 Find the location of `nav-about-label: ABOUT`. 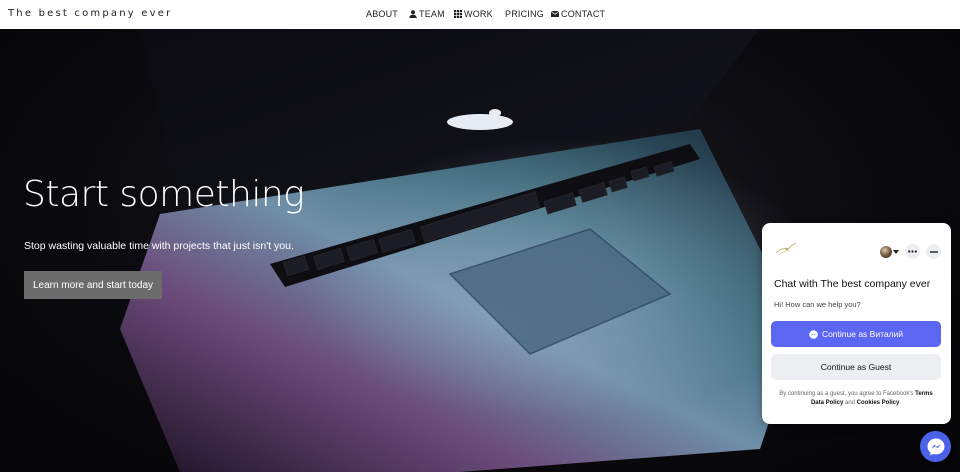

nav-about-label: ABOUT is located at coordinates (382, 14).